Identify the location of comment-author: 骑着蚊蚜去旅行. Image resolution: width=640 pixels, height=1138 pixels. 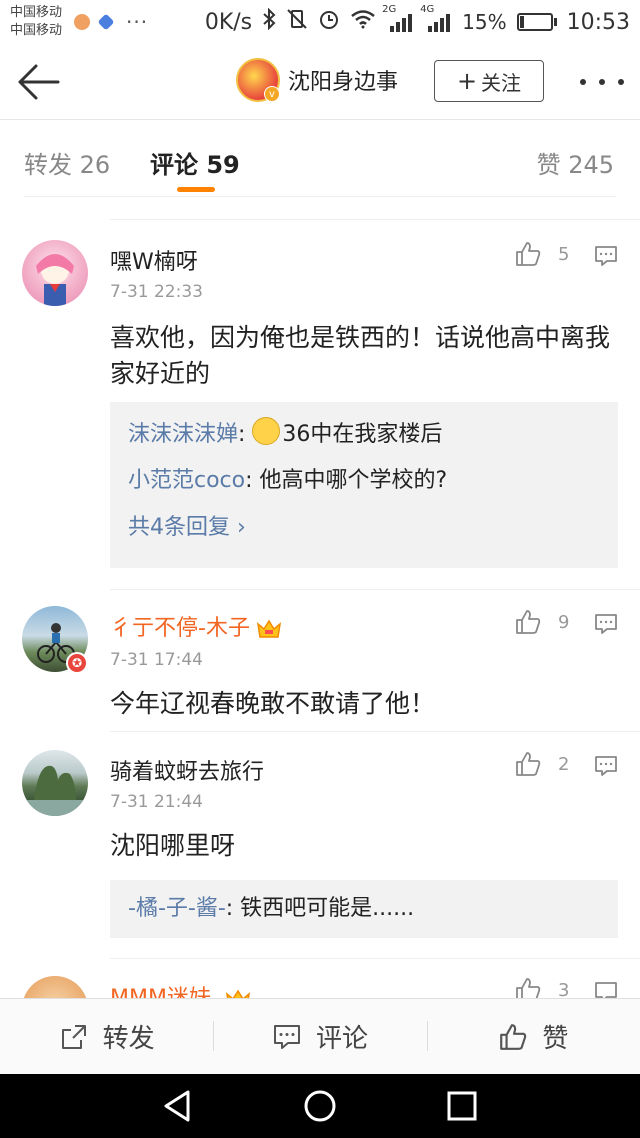
(187, 770).